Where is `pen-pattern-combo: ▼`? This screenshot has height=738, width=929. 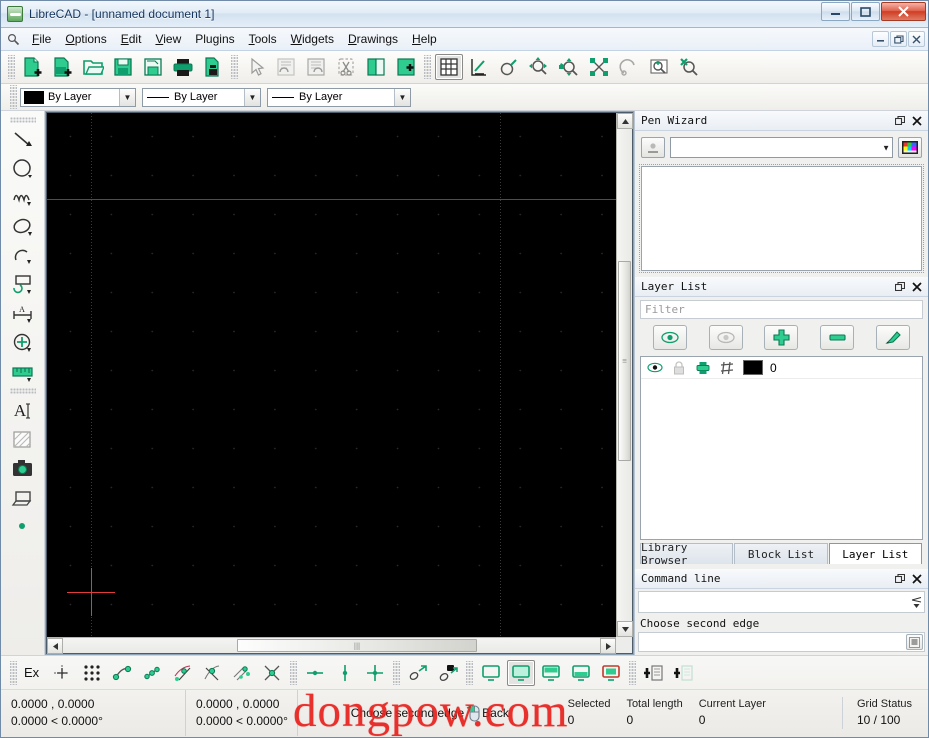
pen-pattern-combo: ▼ is located at coordinates (781, 147).